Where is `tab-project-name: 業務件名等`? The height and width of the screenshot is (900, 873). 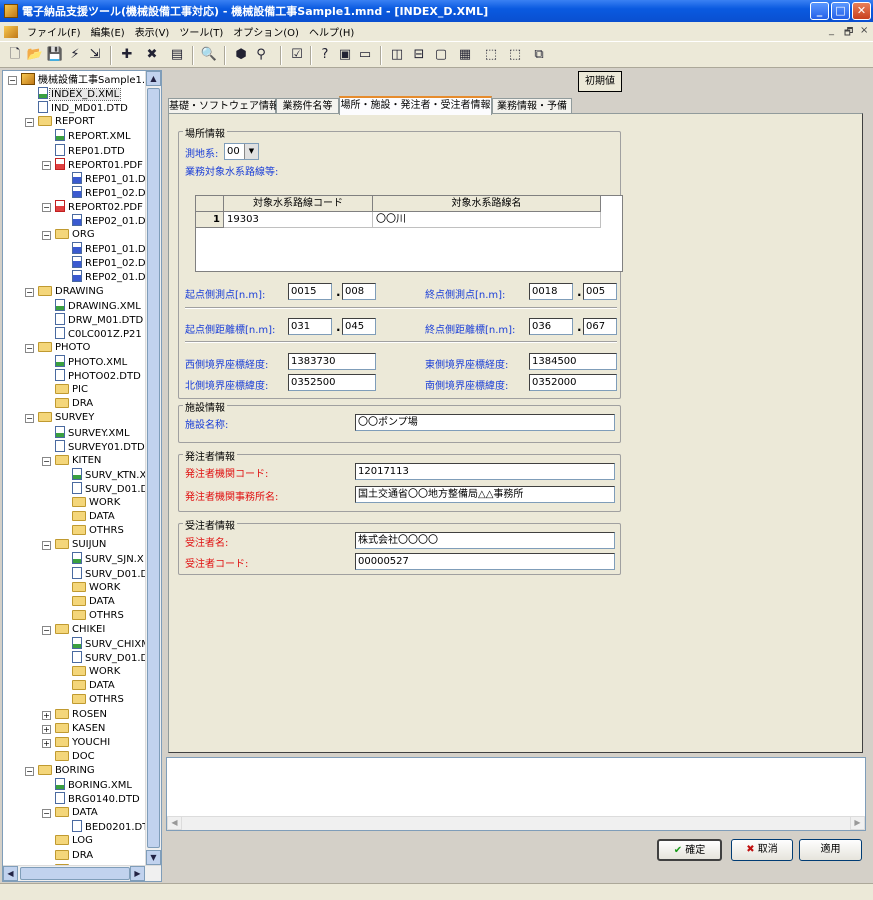 tab-project-name: 業務件名等 is located at coordinates (307, 106).